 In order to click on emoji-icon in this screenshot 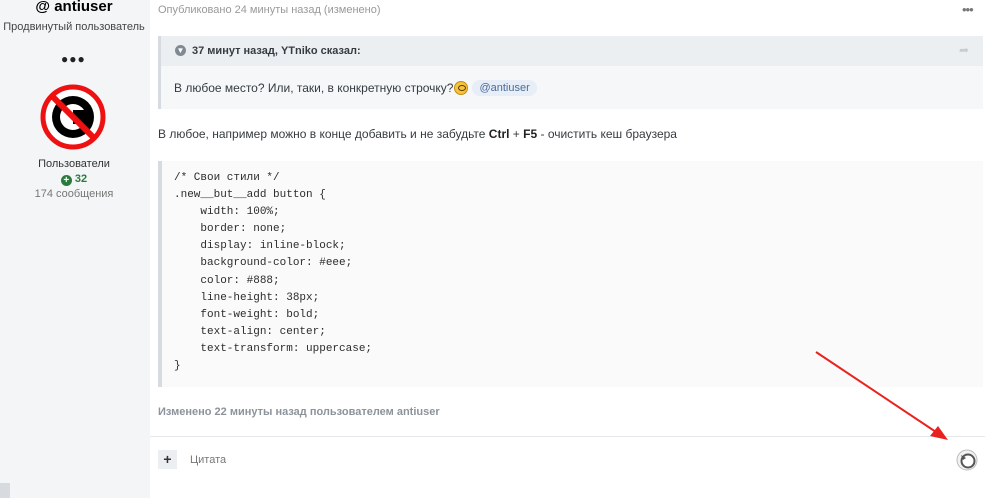, I will do `click(461, 88)`.